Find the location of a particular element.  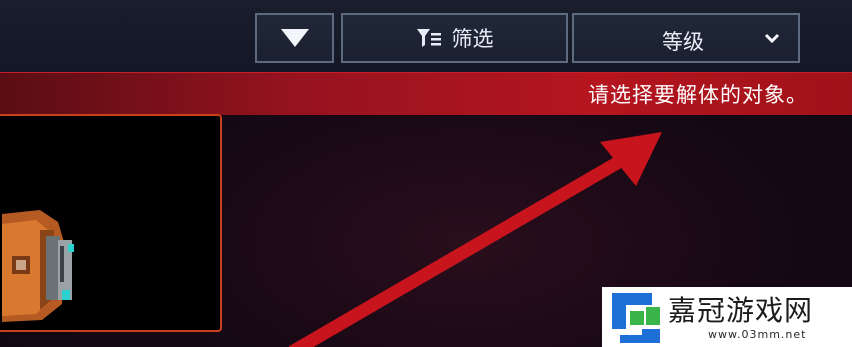

filter-icon is located at coordinates (428, 38).